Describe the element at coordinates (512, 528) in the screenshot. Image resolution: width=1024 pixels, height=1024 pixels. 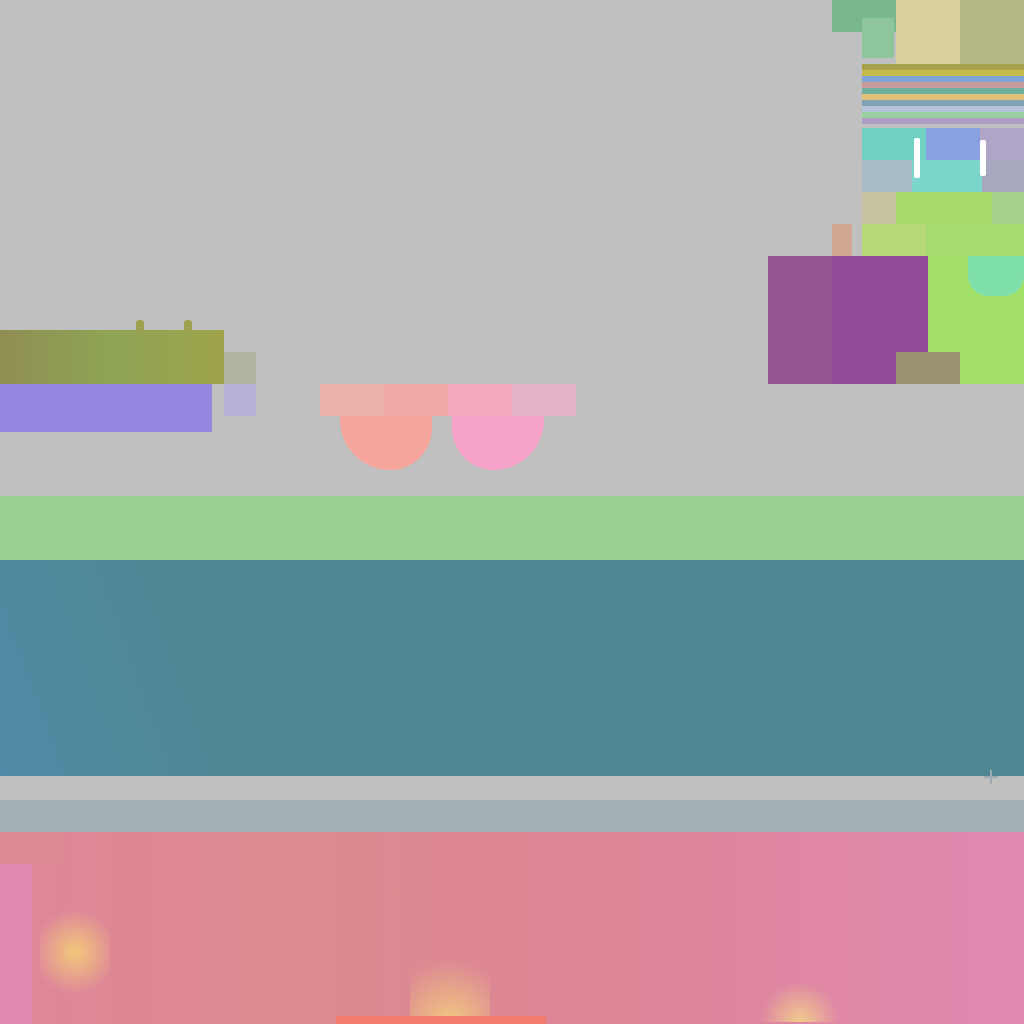
I see `green-band` at that location.